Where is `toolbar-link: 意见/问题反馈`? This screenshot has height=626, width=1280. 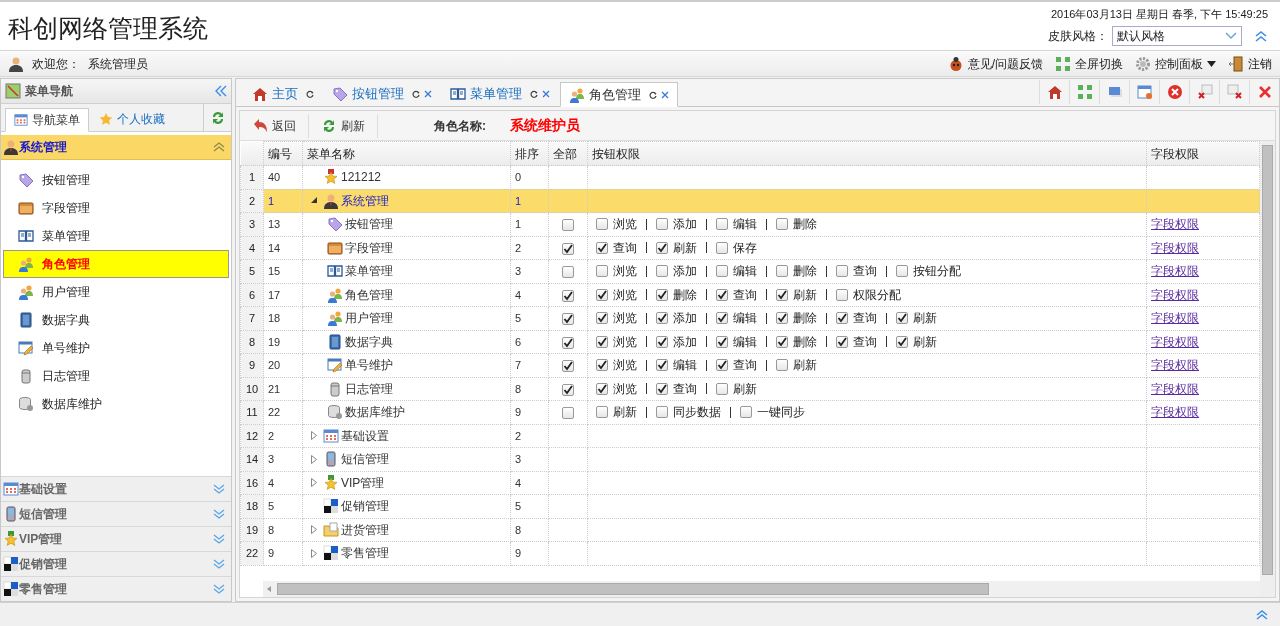
toolbar-link: 意见/问题反馈 is located at coordinates (995, 63).